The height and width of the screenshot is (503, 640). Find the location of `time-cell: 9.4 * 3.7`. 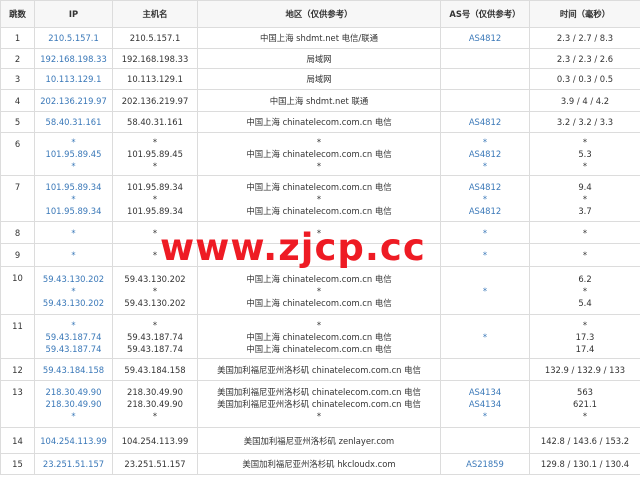

time-cell: 9.4 * 3.7 is located at coordinates (584, 198).